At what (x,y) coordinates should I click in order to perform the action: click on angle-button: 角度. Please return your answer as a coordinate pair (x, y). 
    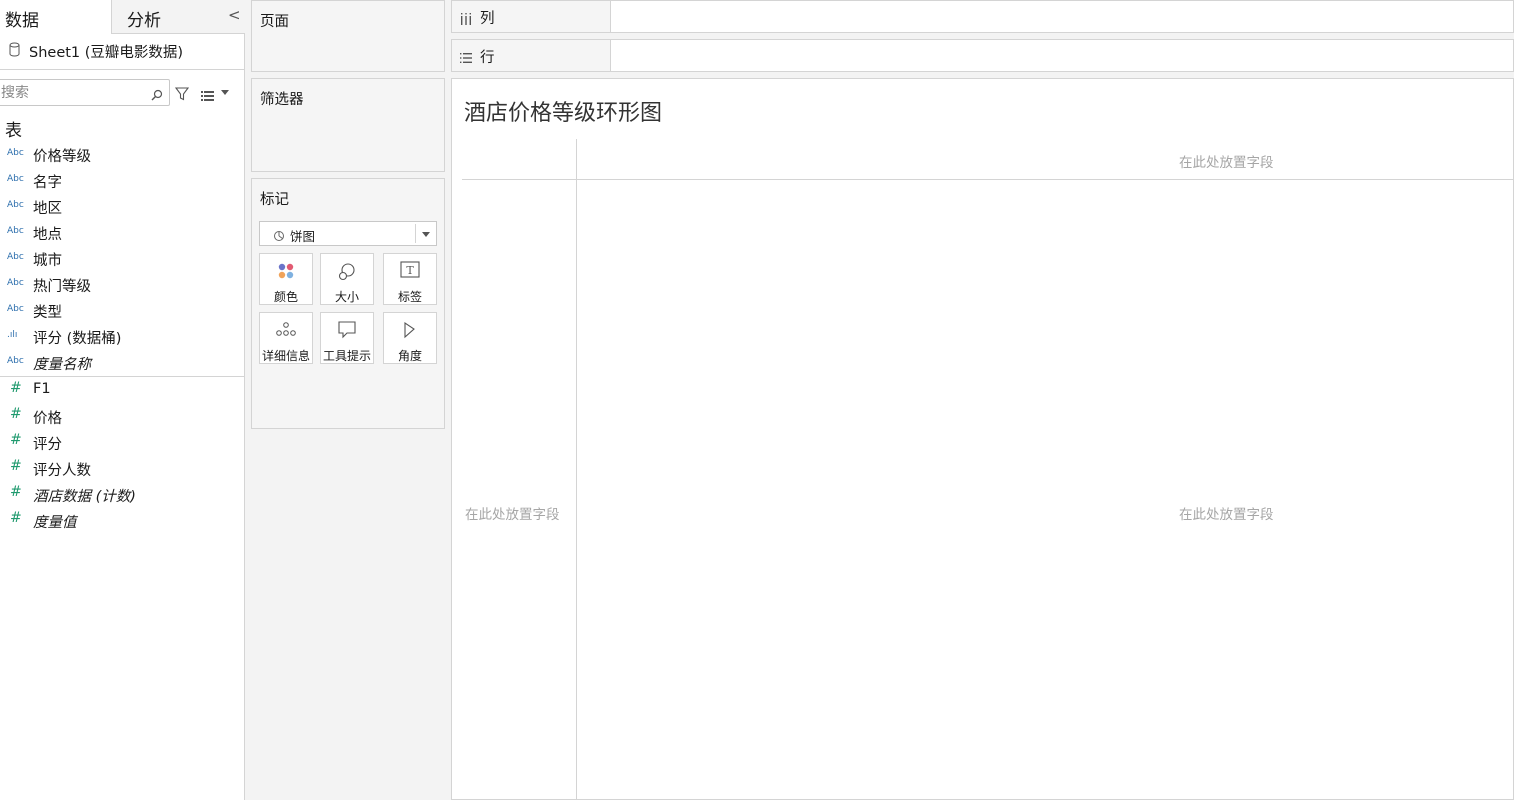
    Looking at the image, I should click on (410, 338).